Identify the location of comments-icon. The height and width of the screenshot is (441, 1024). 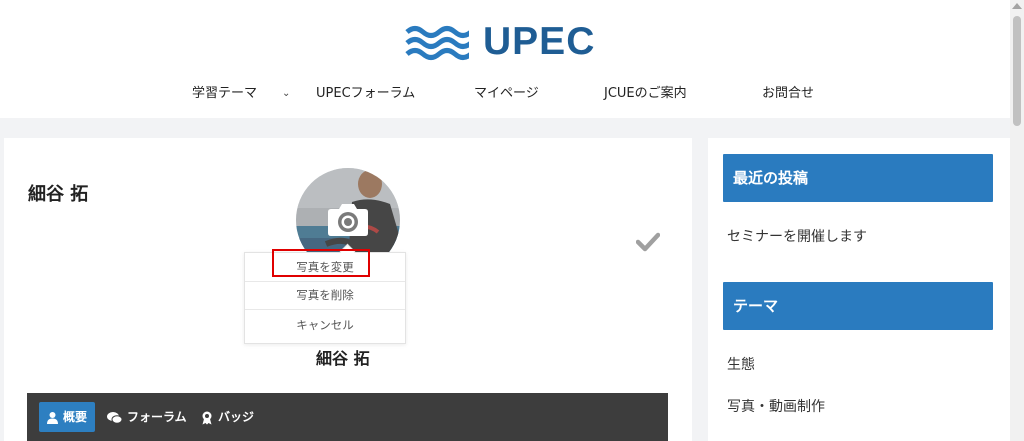
(115, 417).